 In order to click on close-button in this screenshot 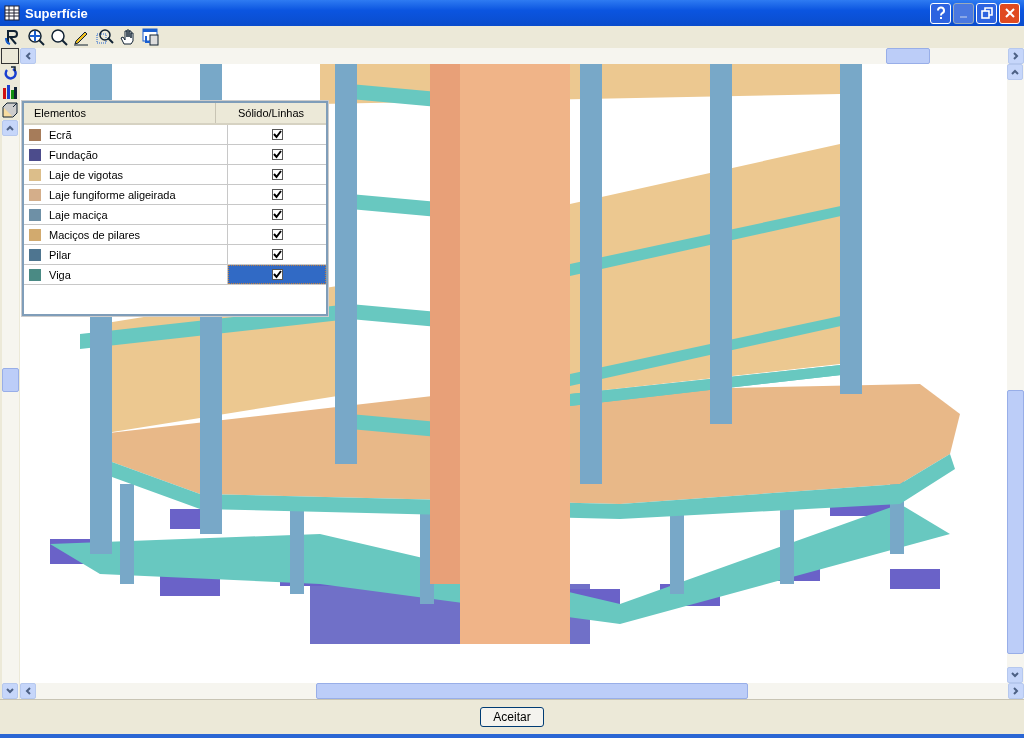, I will do `click(1009, 13)`.